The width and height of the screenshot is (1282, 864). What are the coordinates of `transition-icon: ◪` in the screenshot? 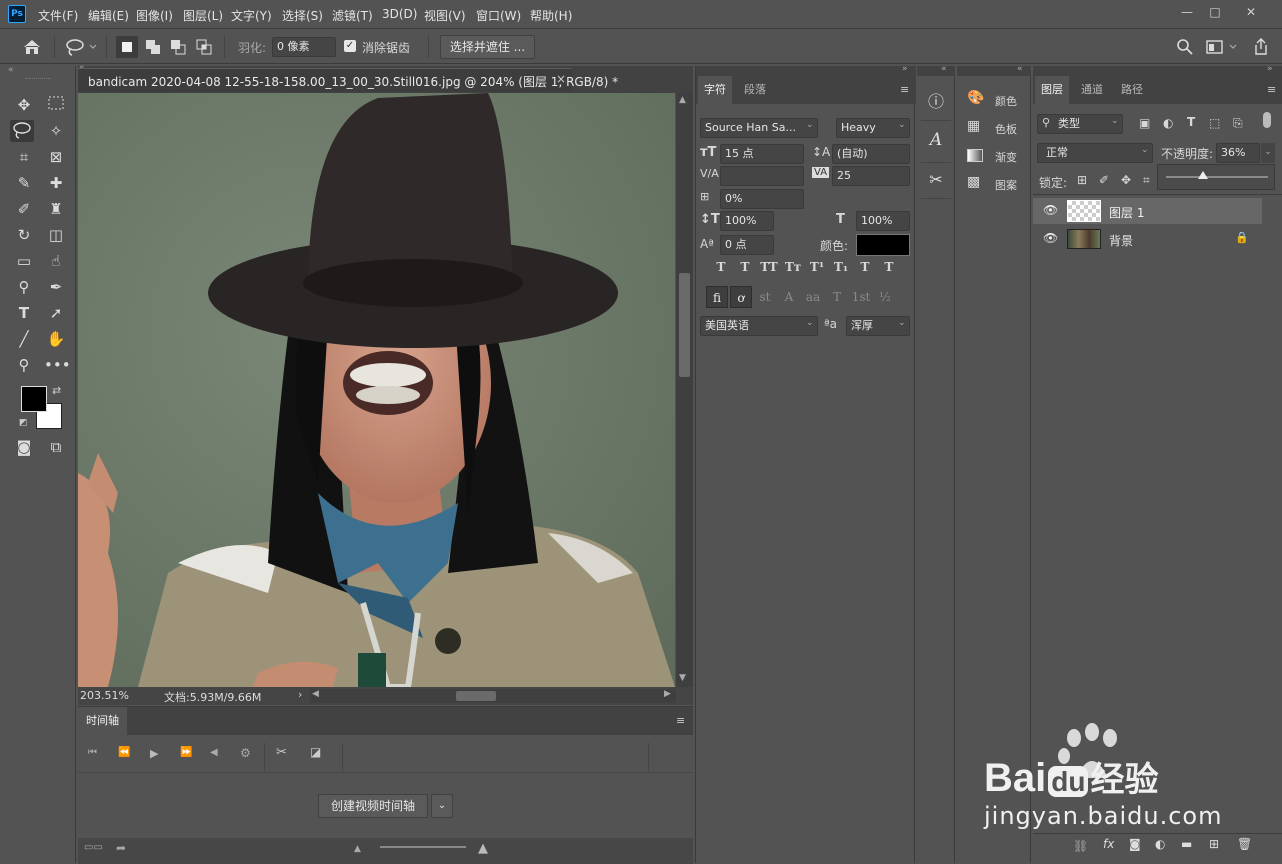 It's located at (315, 752).